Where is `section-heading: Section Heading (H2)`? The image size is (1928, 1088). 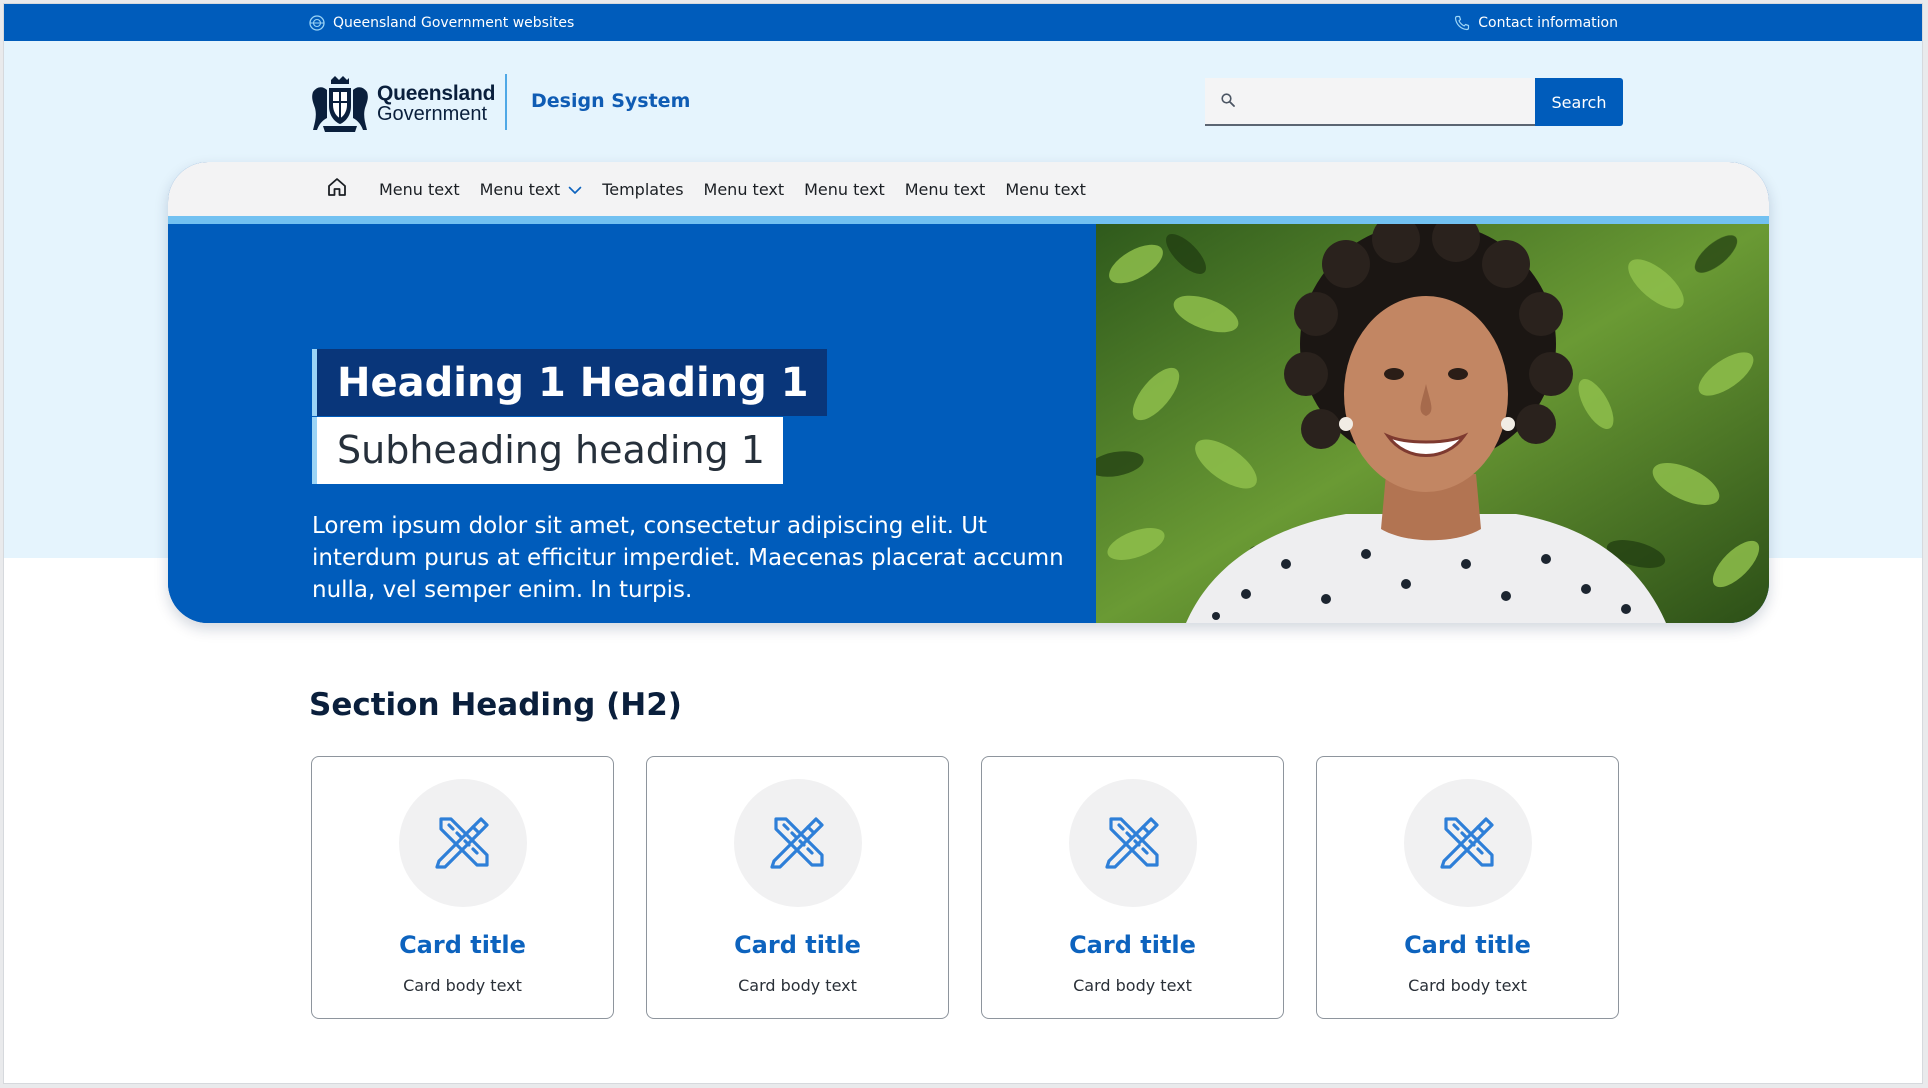 section-heading: Section Heading (H2) is located at coordinates (495, 705).